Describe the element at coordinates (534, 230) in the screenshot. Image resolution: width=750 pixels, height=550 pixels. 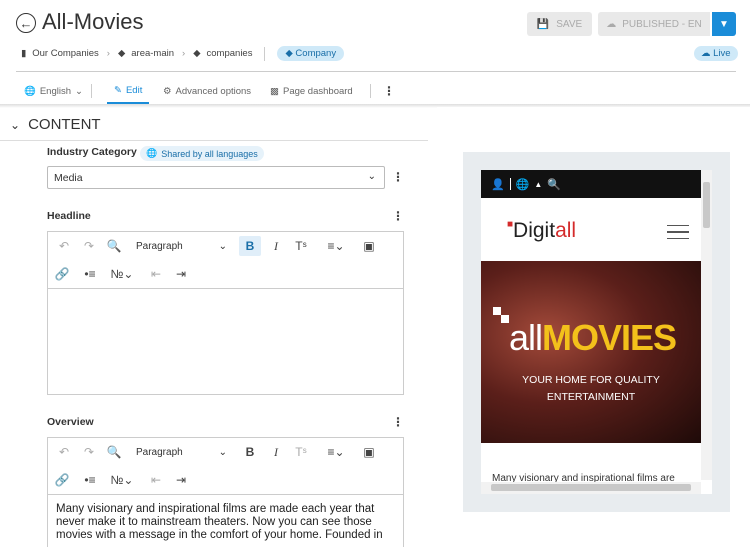
I see `logo-text-digit: Digit` at that location.